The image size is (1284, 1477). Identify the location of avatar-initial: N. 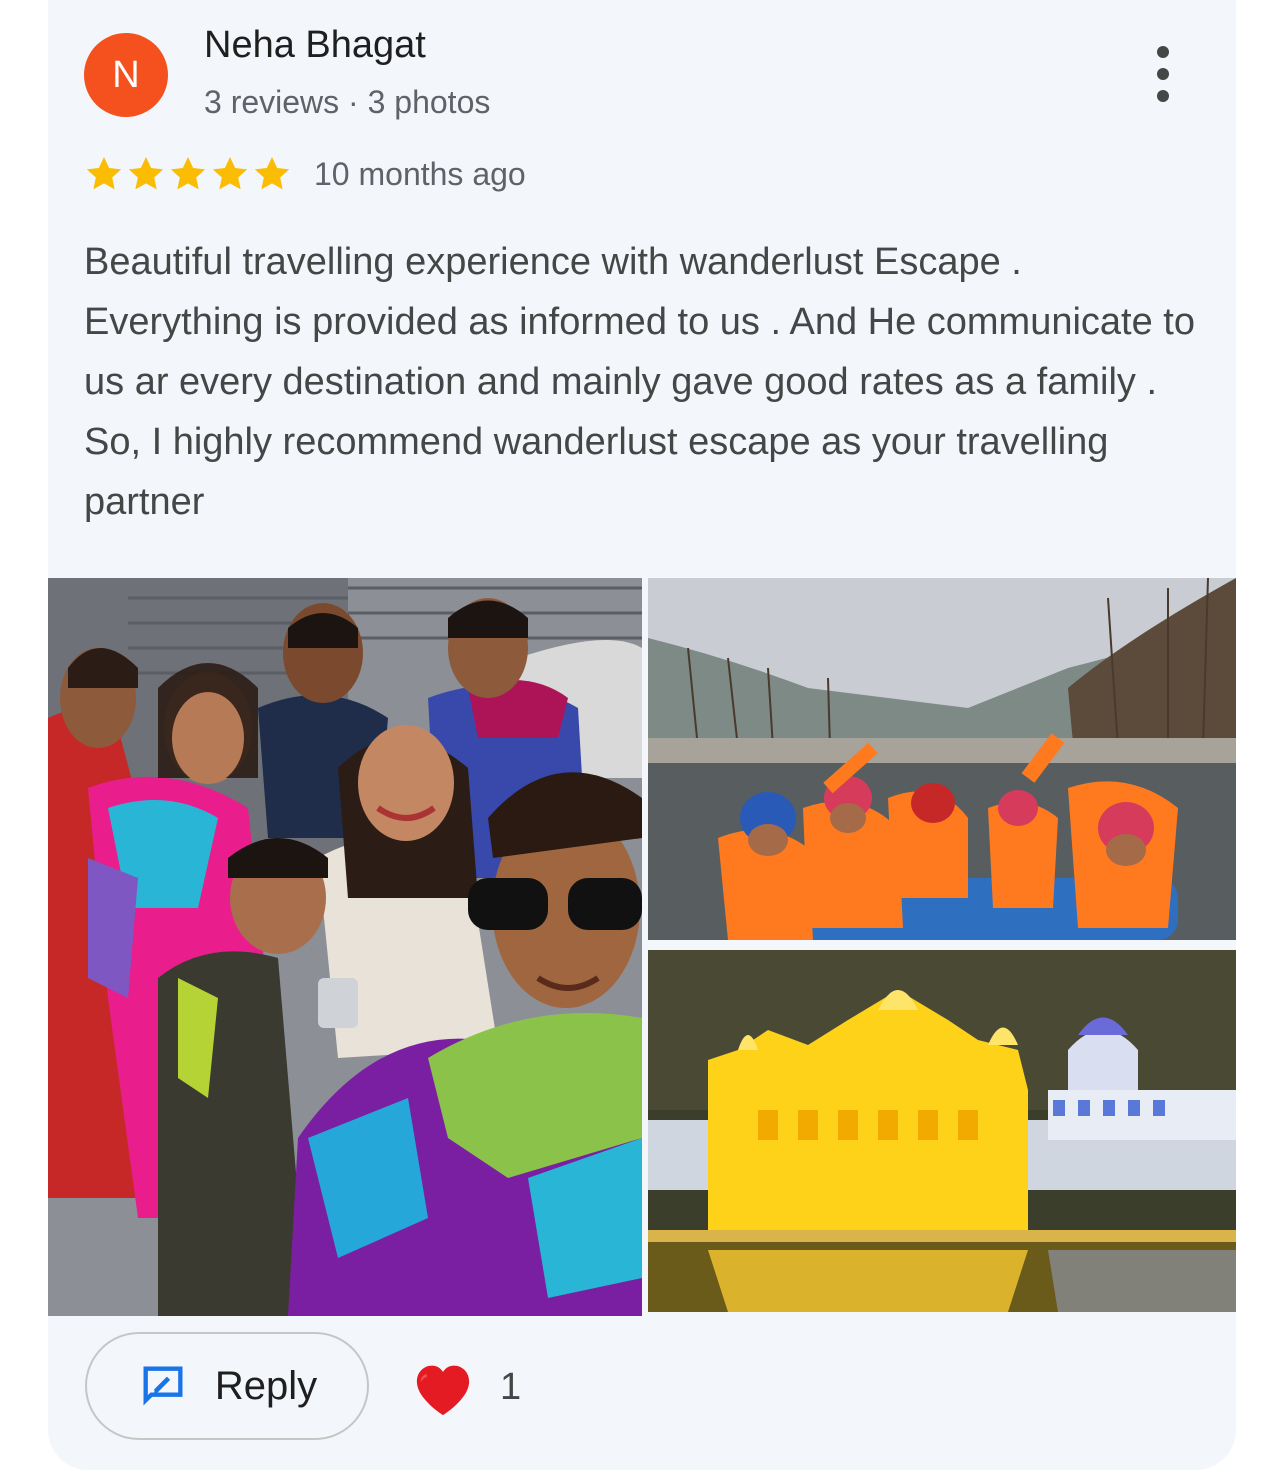
(126, 74).